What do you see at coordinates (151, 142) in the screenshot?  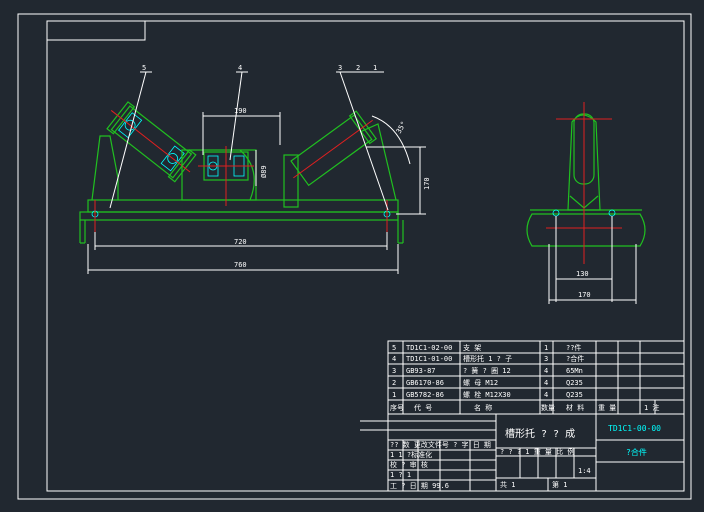 I see `left-roller` at bounding box center [151, 142].